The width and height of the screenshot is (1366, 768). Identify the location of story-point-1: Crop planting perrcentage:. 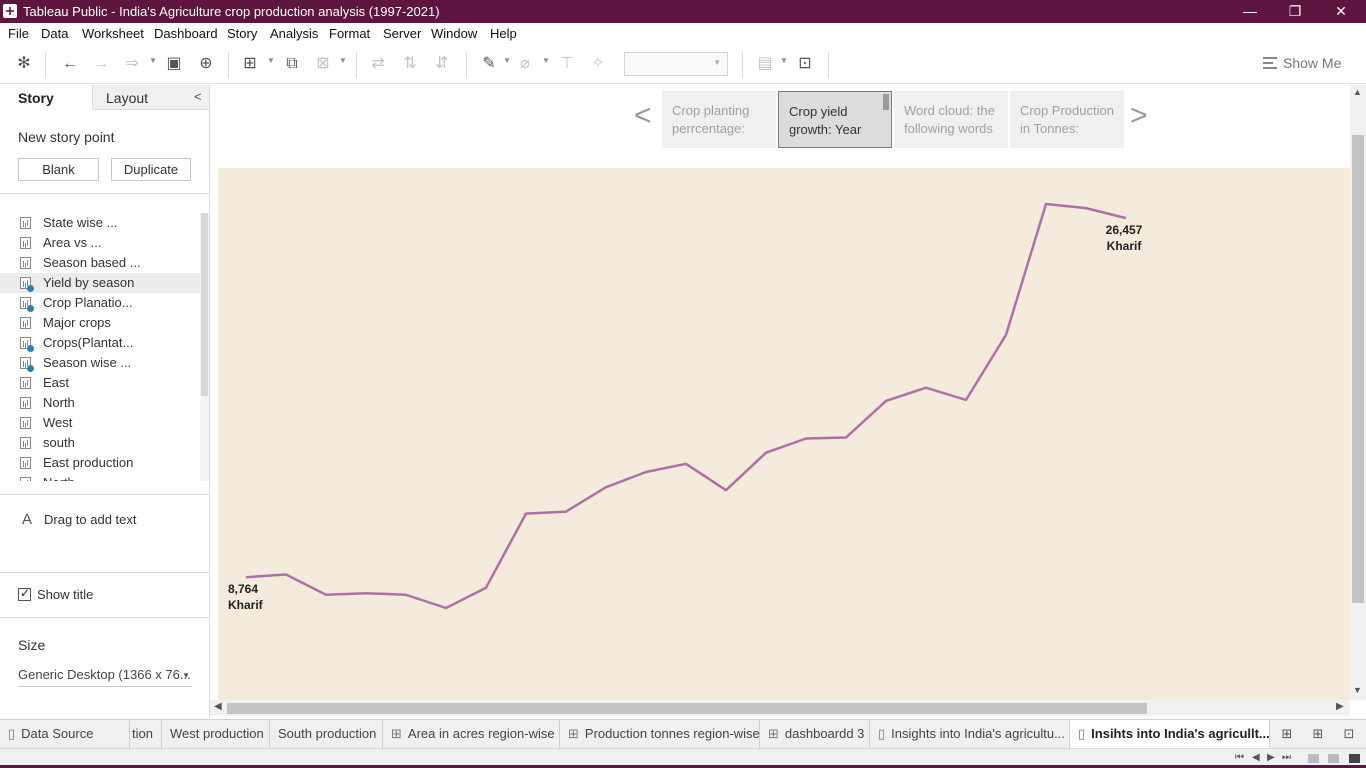
(719, 119).